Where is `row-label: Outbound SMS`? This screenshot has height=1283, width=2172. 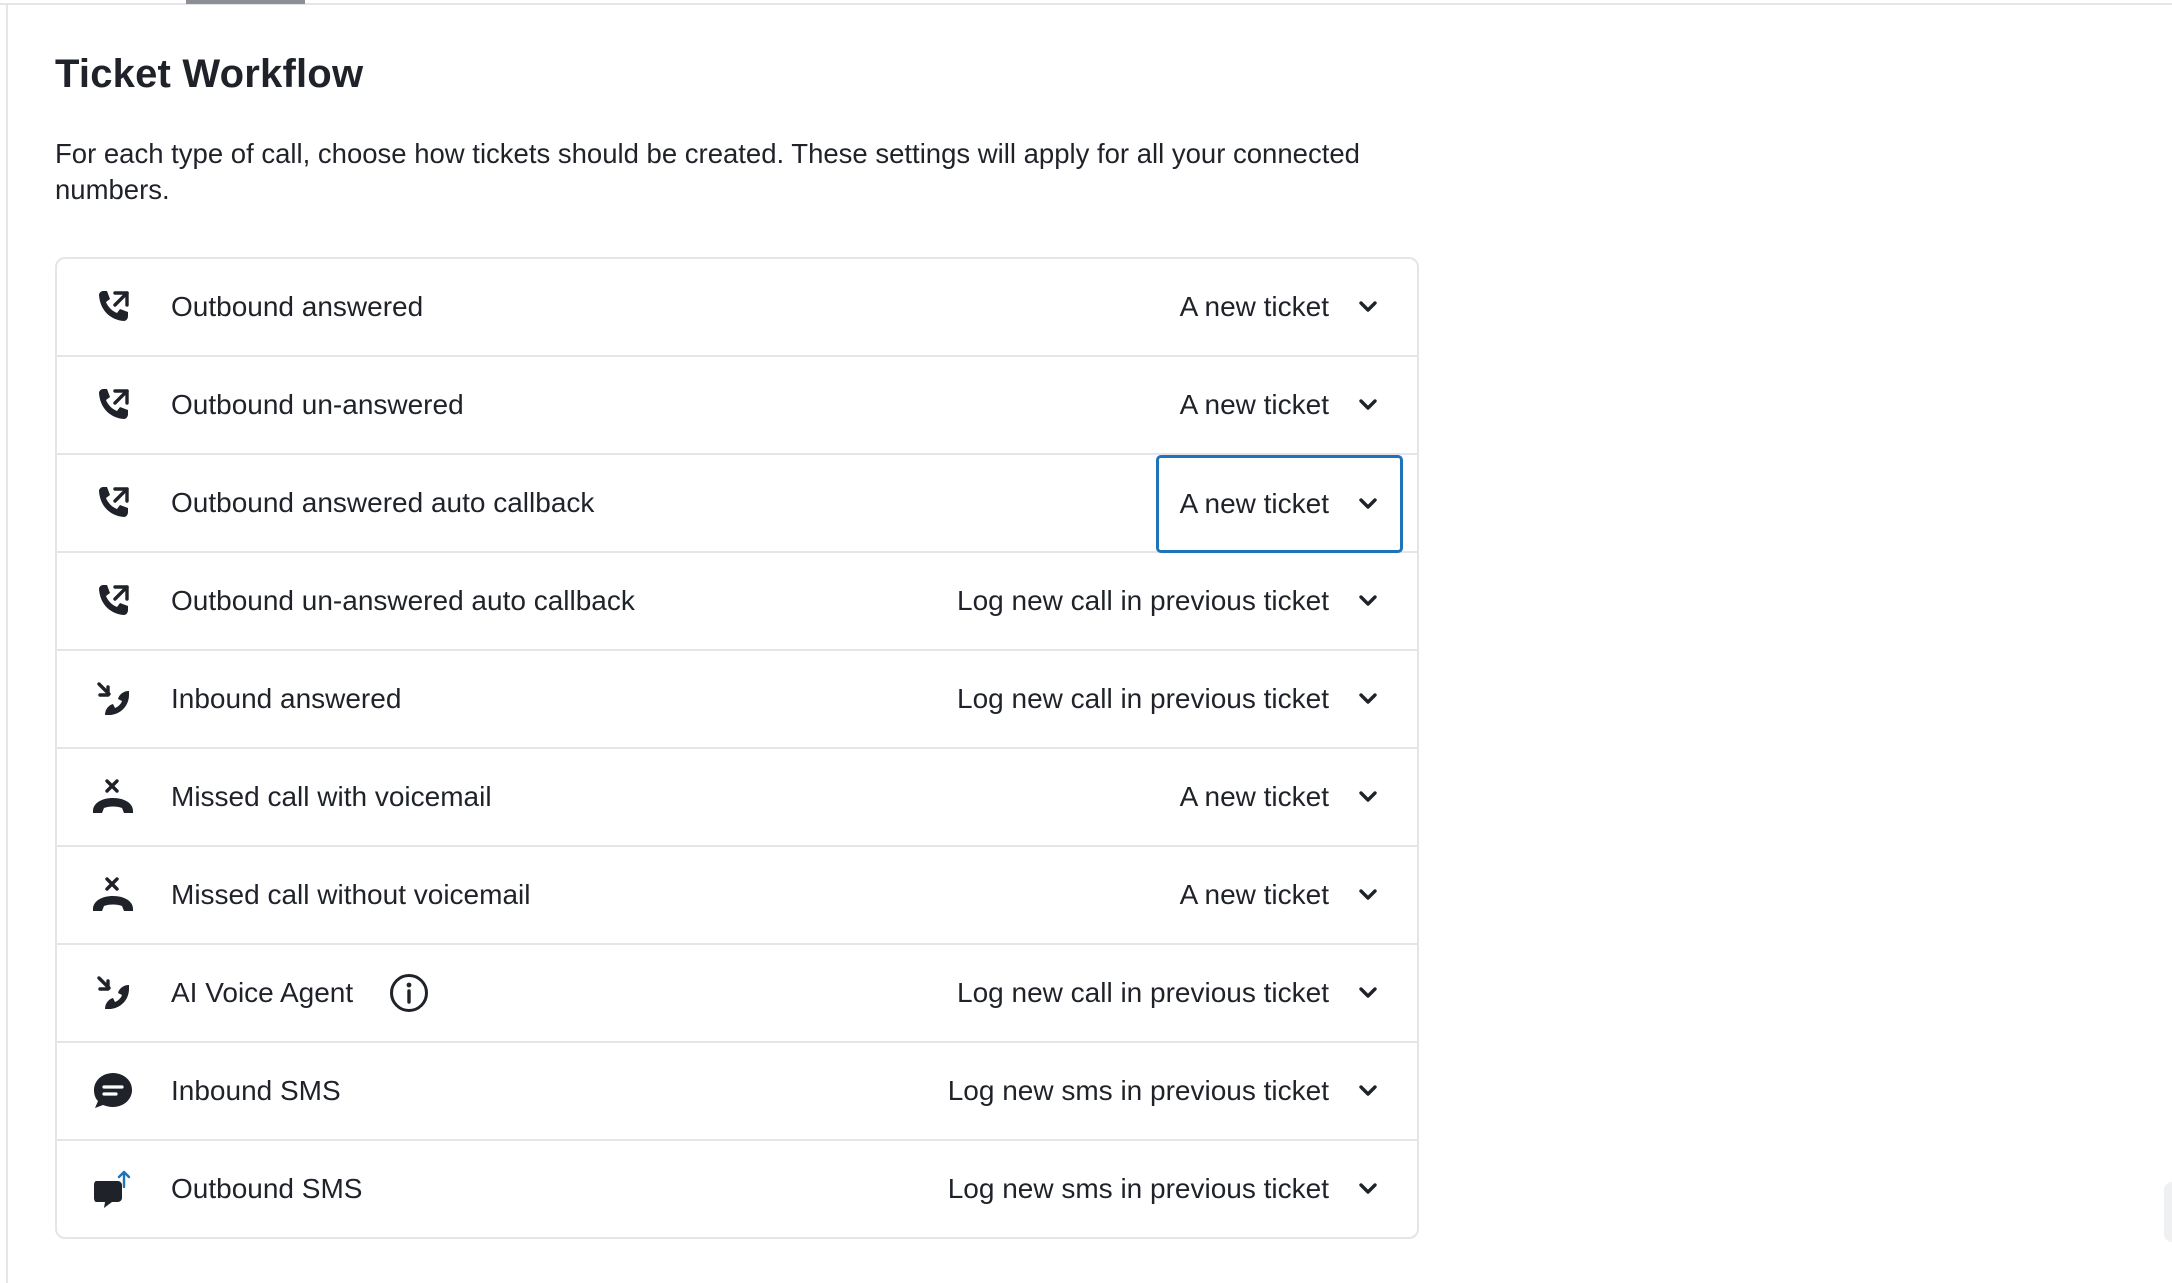
row-label: Outbound SMS is located at coordinates (267, 1188).